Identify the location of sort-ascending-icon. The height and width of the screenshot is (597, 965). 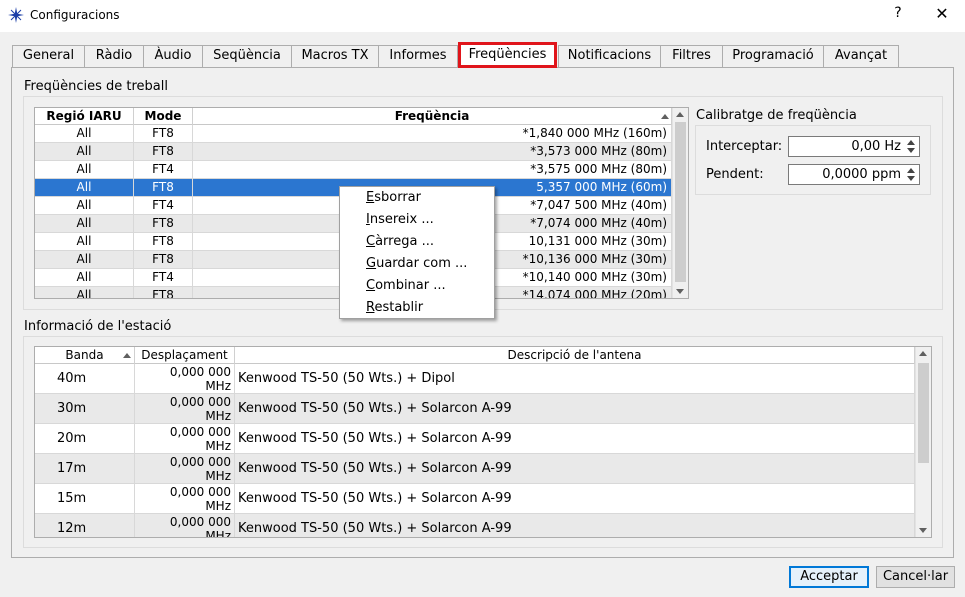
(127, 355).